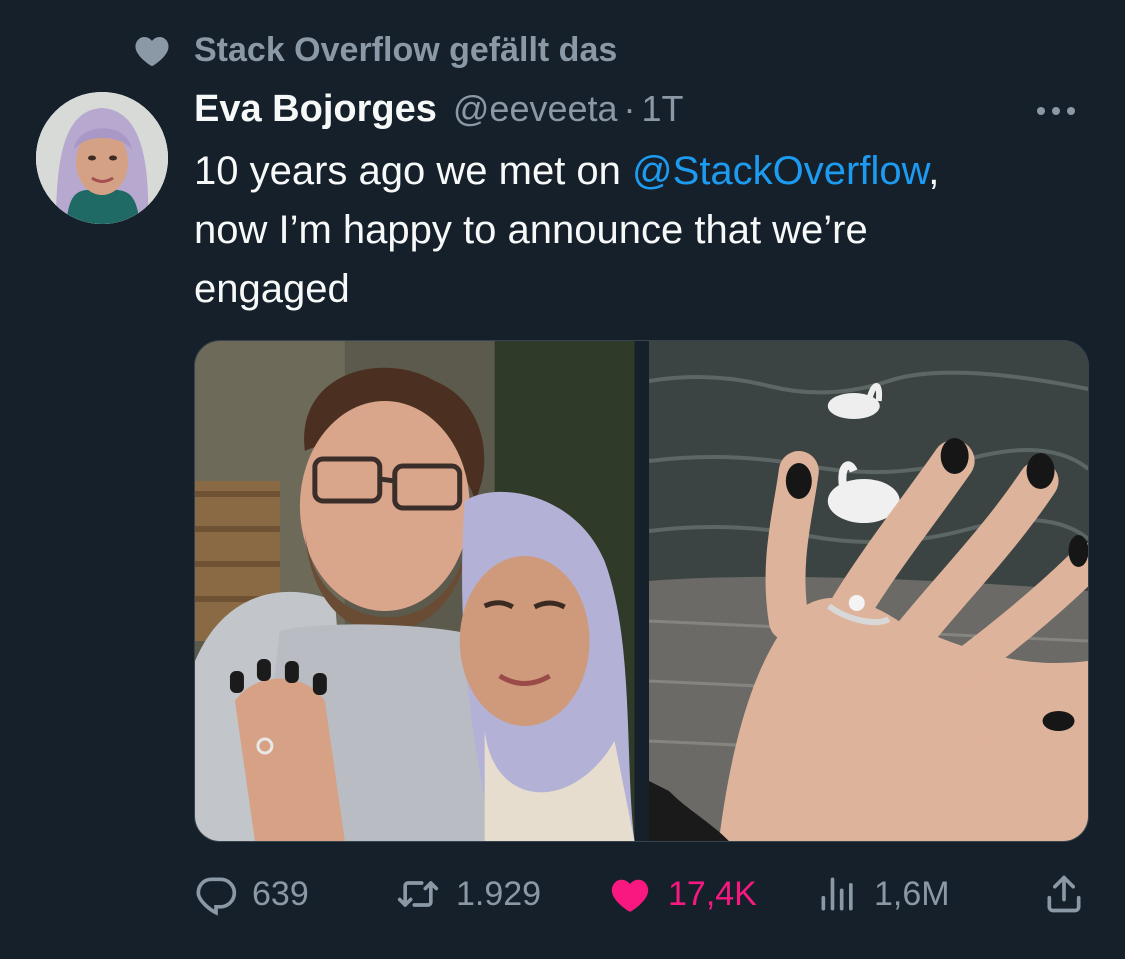 Image resolution: width=1125 pixels, height=959 pixels. What do you see at coordinates (152, 51) in the screenshot?
I see `heart-icon` at bounding box center [152, 51].